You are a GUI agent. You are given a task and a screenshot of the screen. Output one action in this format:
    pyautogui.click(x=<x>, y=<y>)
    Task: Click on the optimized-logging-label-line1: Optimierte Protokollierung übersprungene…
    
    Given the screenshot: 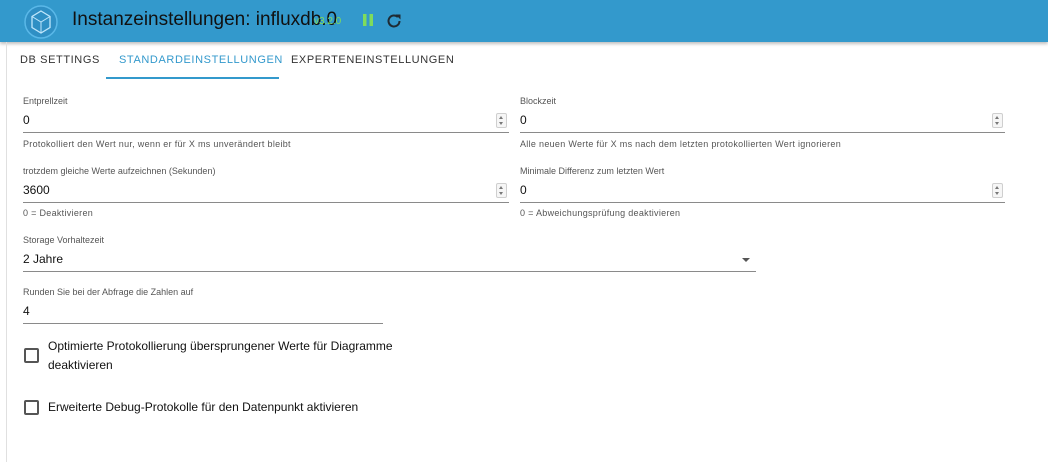 What is the action you would take?
    pyautogui.click(x=220, y=346)
    